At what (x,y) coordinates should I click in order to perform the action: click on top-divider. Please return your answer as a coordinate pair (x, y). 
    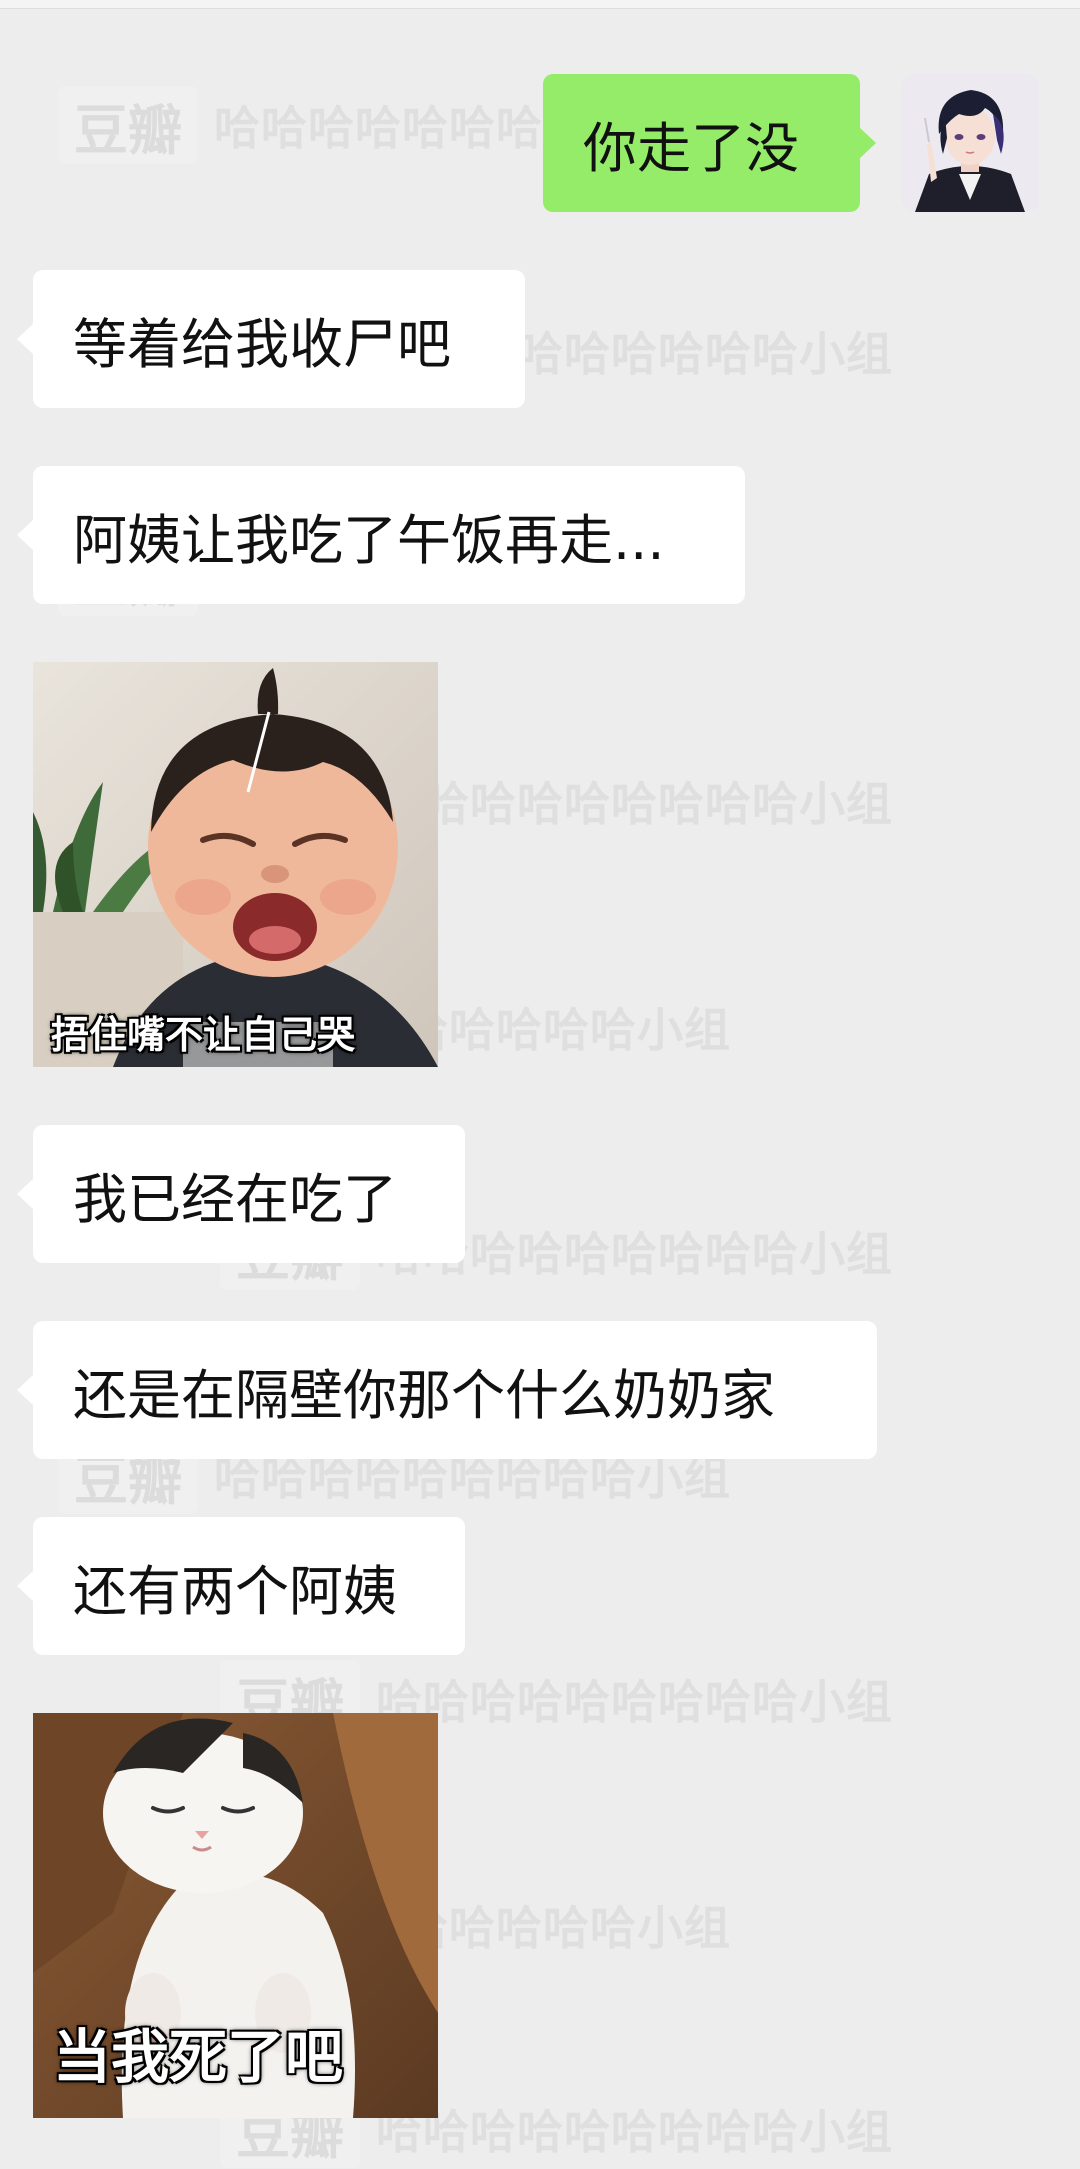
    Looking at the image, I should click on (540, 4).